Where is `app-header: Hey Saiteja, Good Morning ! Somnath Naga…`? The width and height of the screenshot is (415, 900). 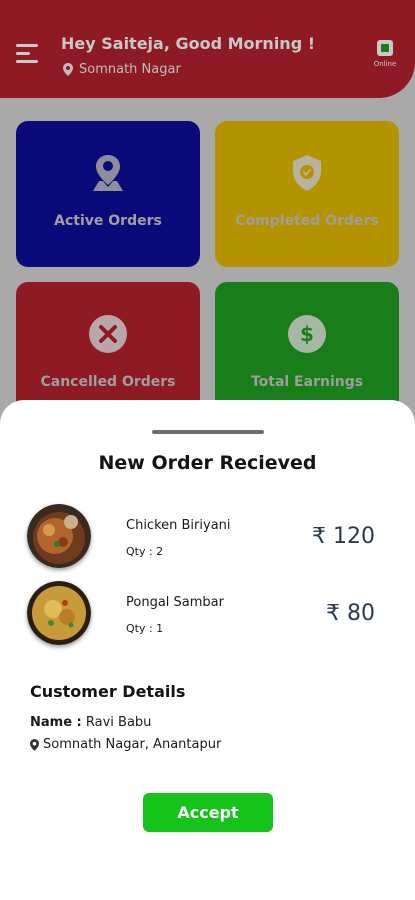 app-header: Hey Saiteja, Good Morning ! Somnath Naga… is located at coordinates (207, 49).